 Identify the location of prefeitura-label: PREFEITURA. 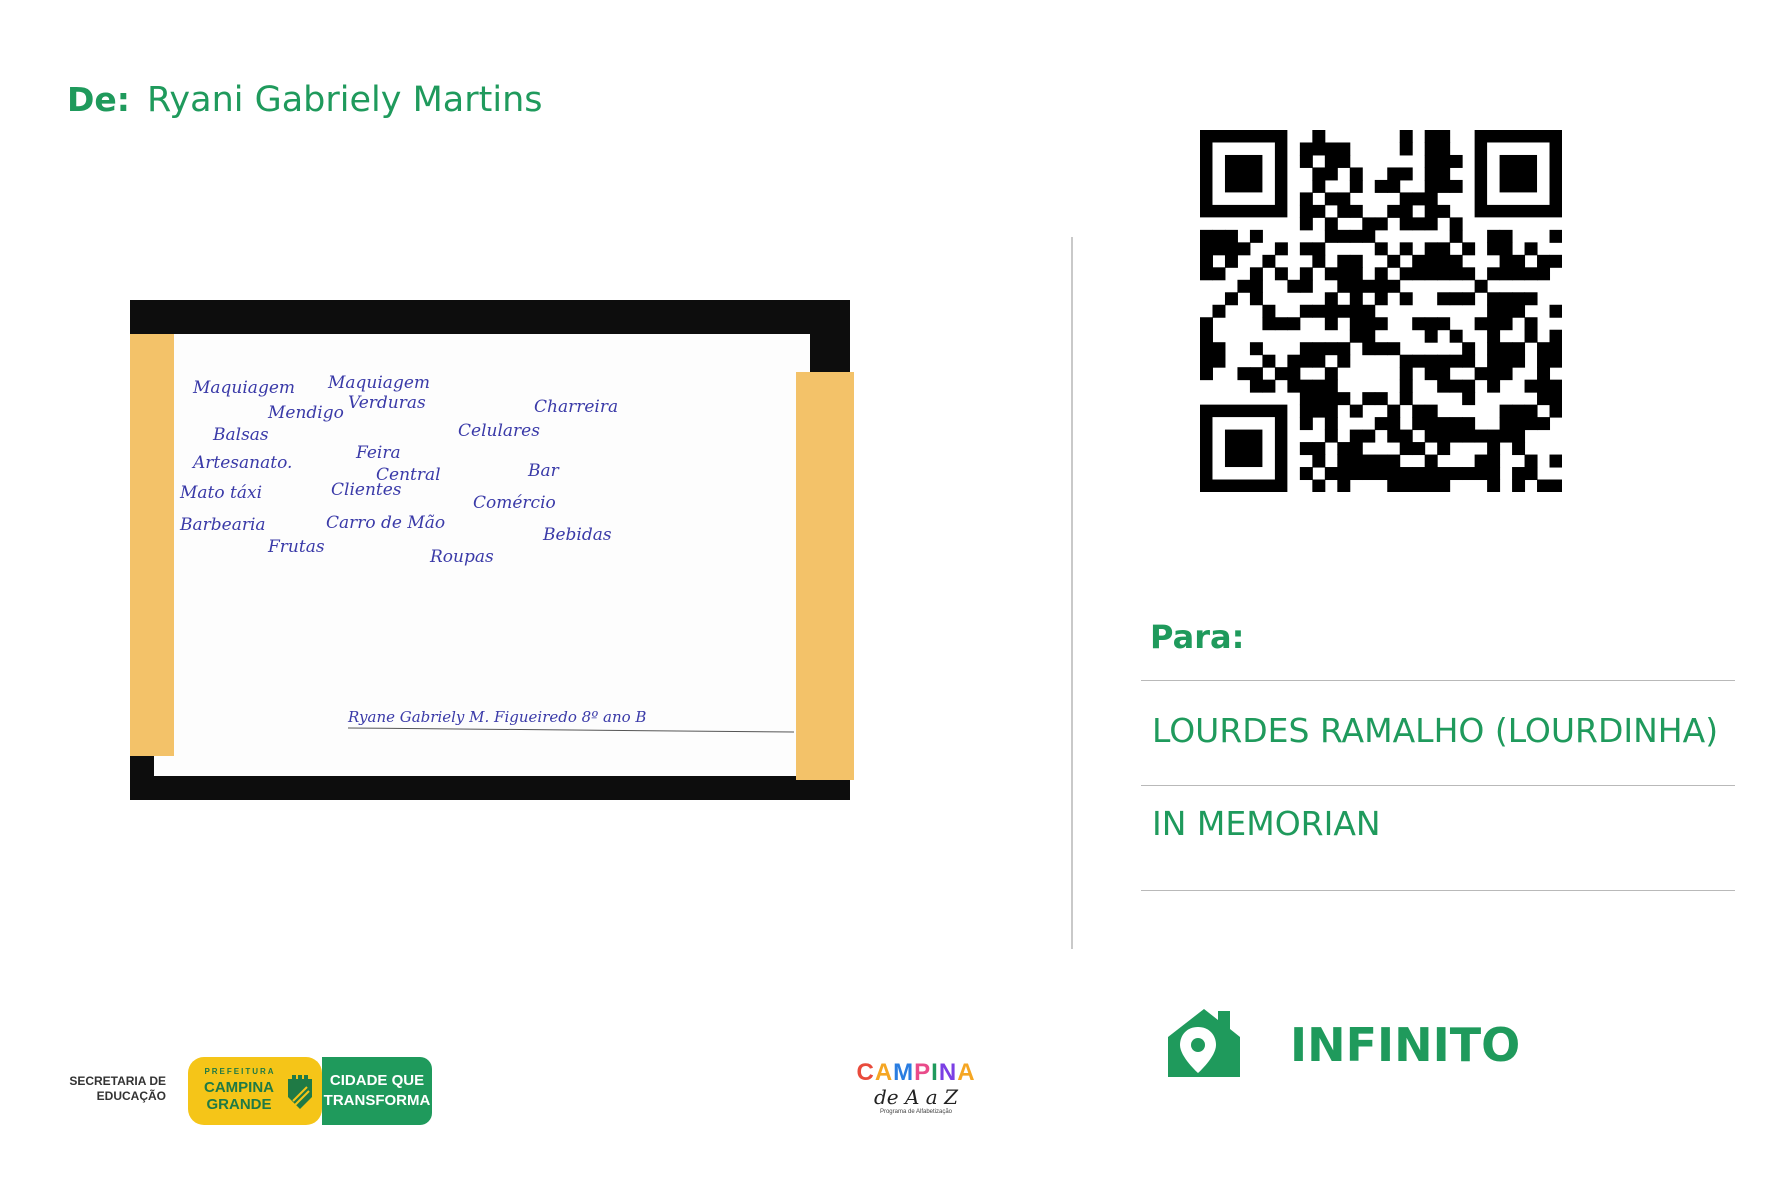
(240, 1071).